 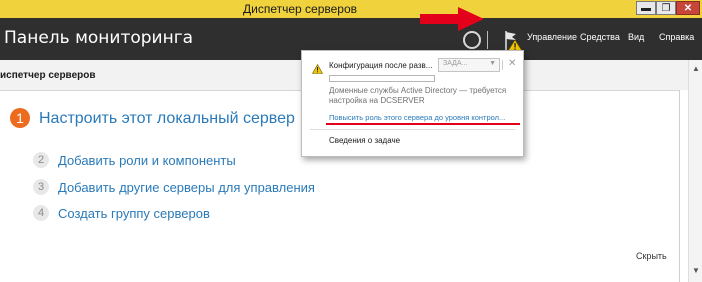 What do you see at coordinates (636, 37) in the screenshot?
I see `menu-view: Вид` at bounding box center [636, 37].